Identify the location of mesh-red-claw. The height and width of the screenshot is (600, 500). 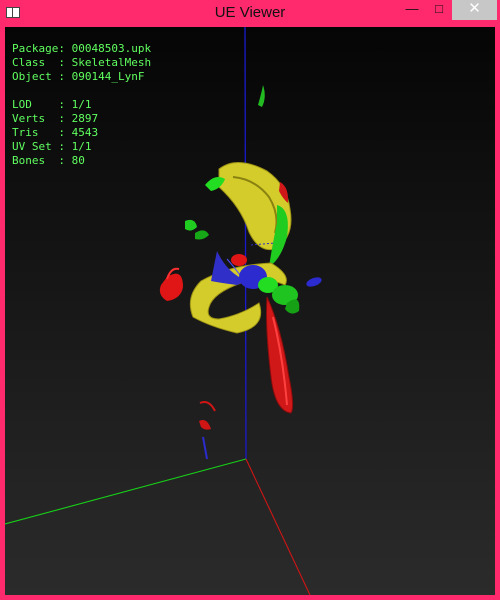
(171, 287).